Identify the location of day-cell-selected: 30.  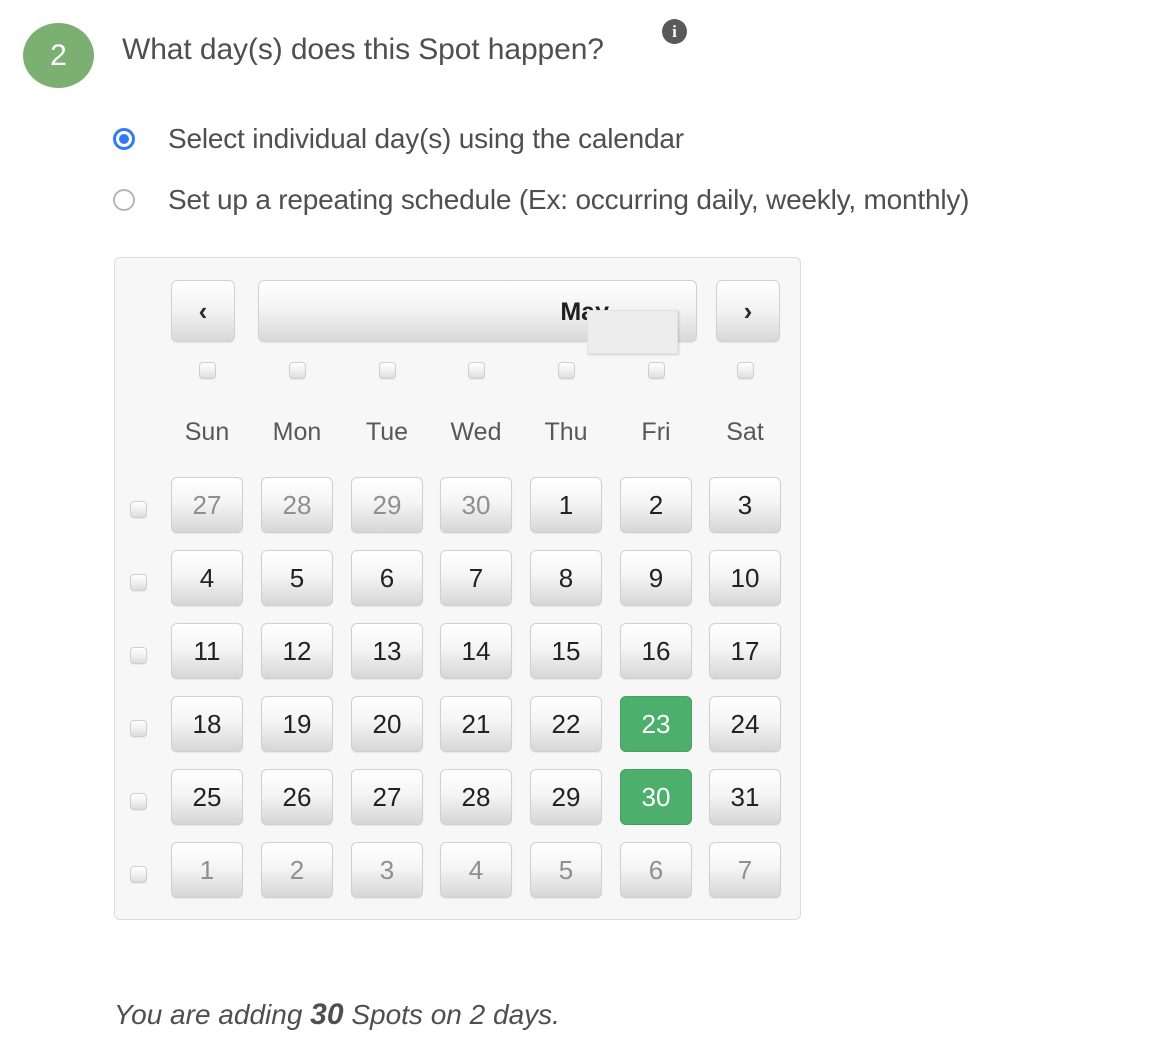
(656, 797).